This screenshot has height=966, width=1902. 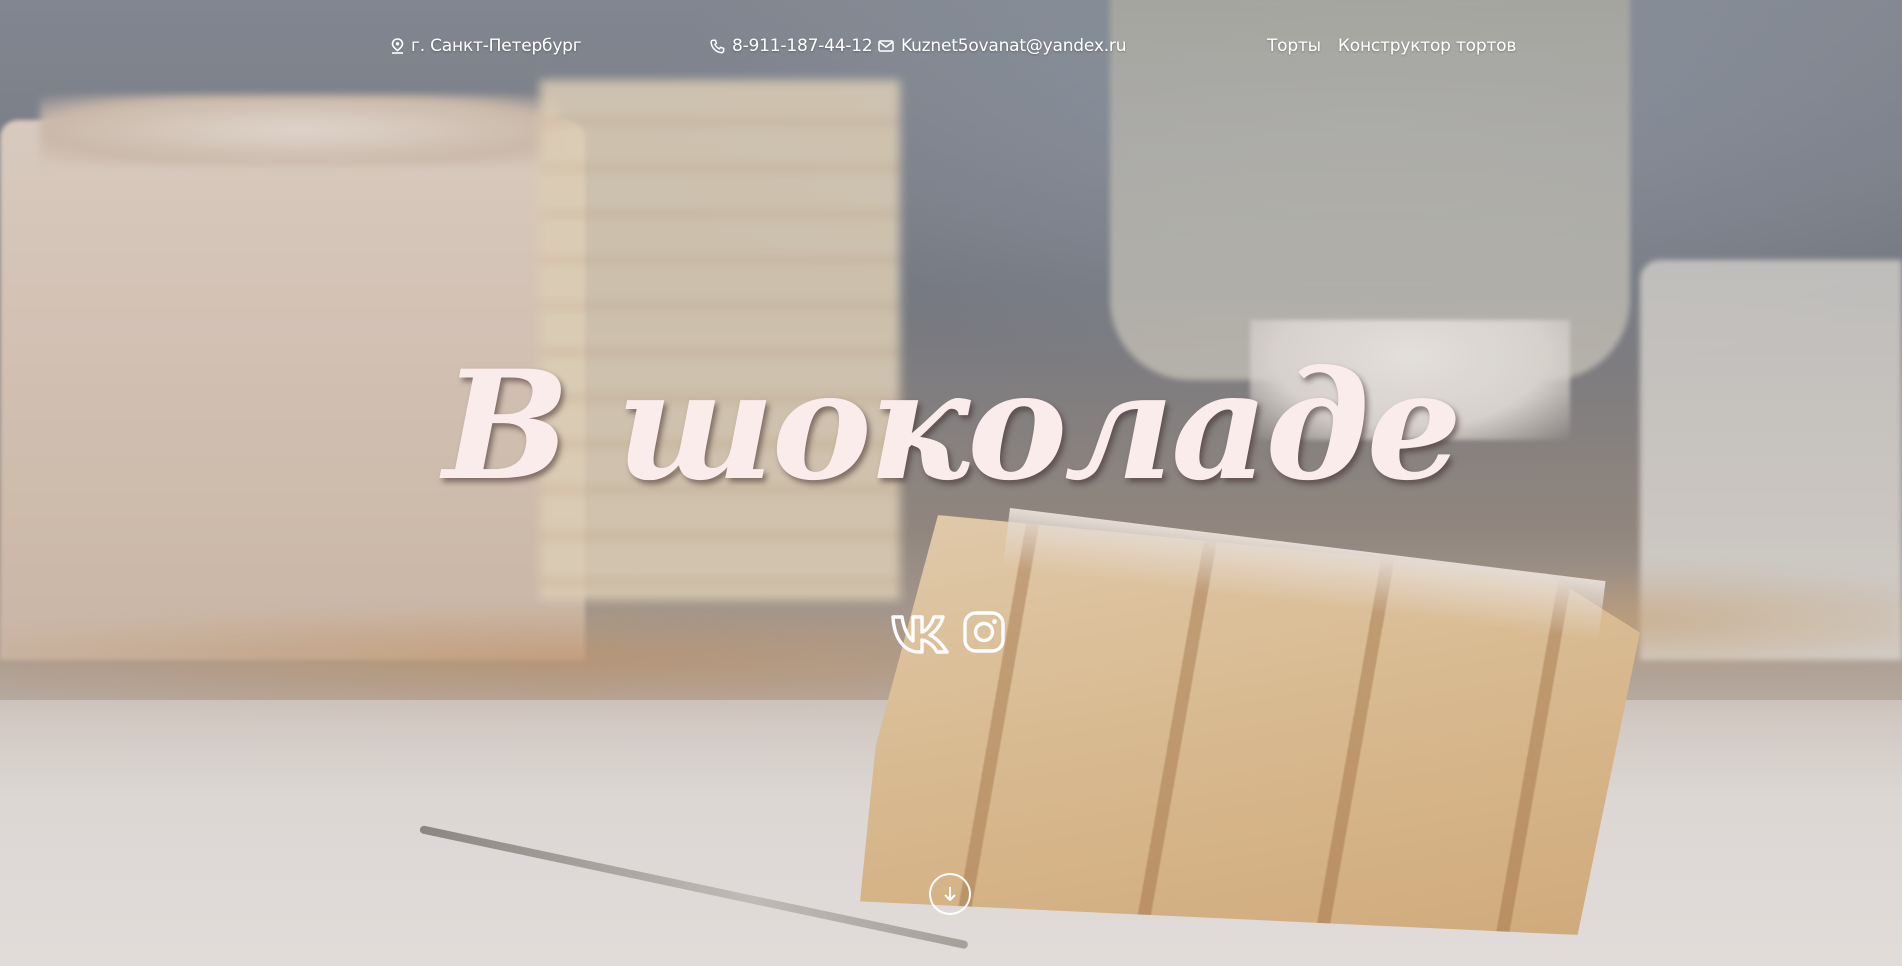 I want to click on instagram-link, so click(x=987, y=632).